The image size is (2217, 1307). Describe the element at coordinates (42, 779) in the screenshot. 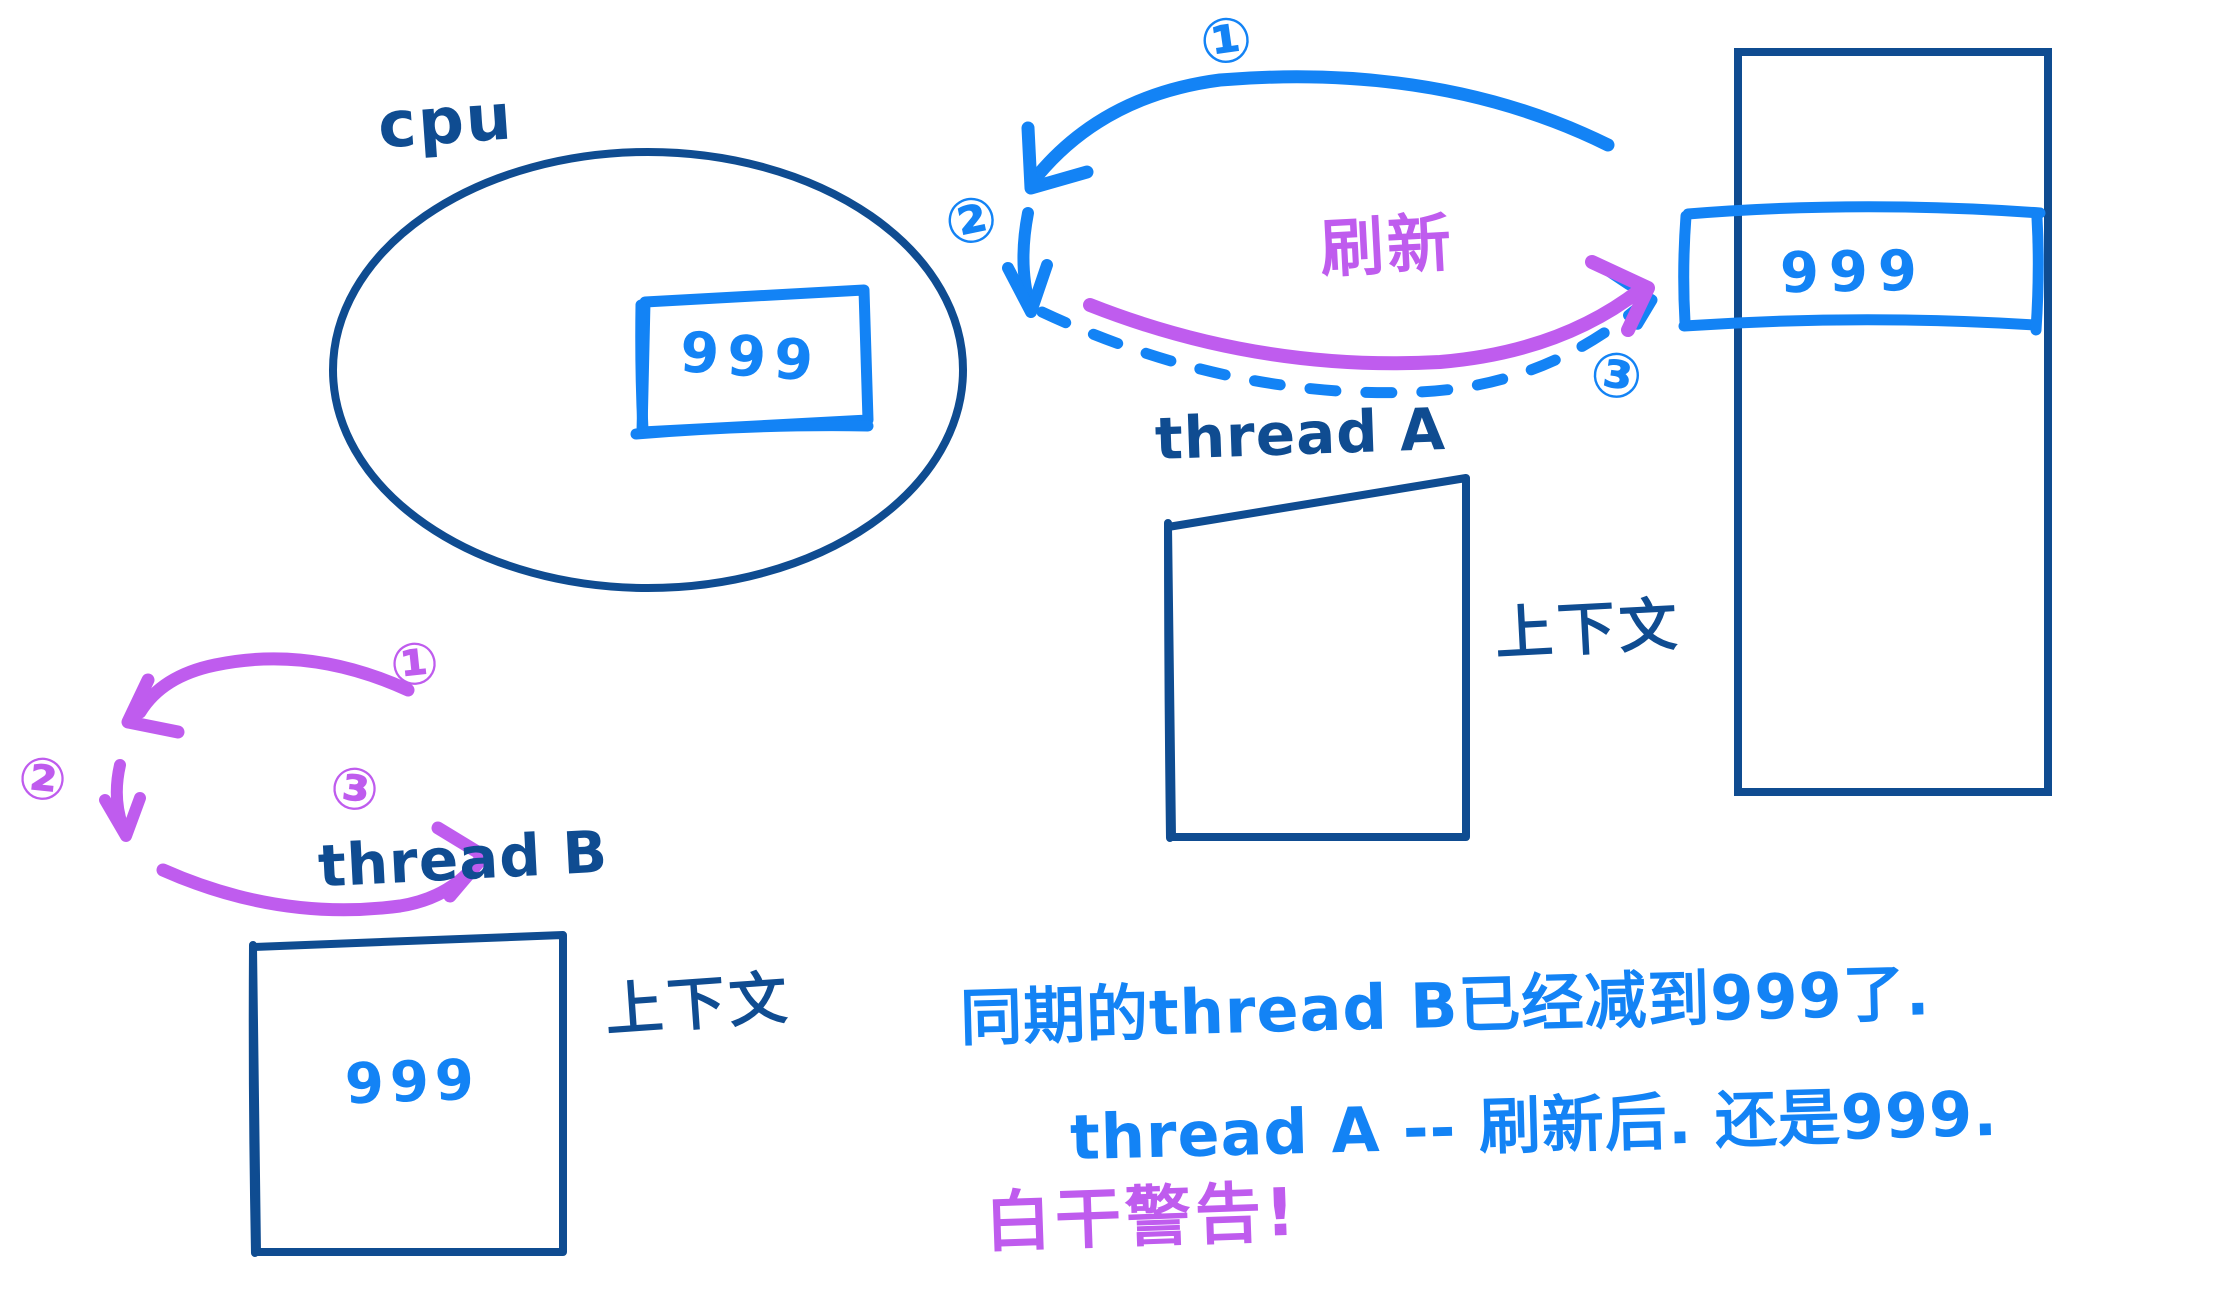

I see `step-marker-threadb-2: ②` at that location.